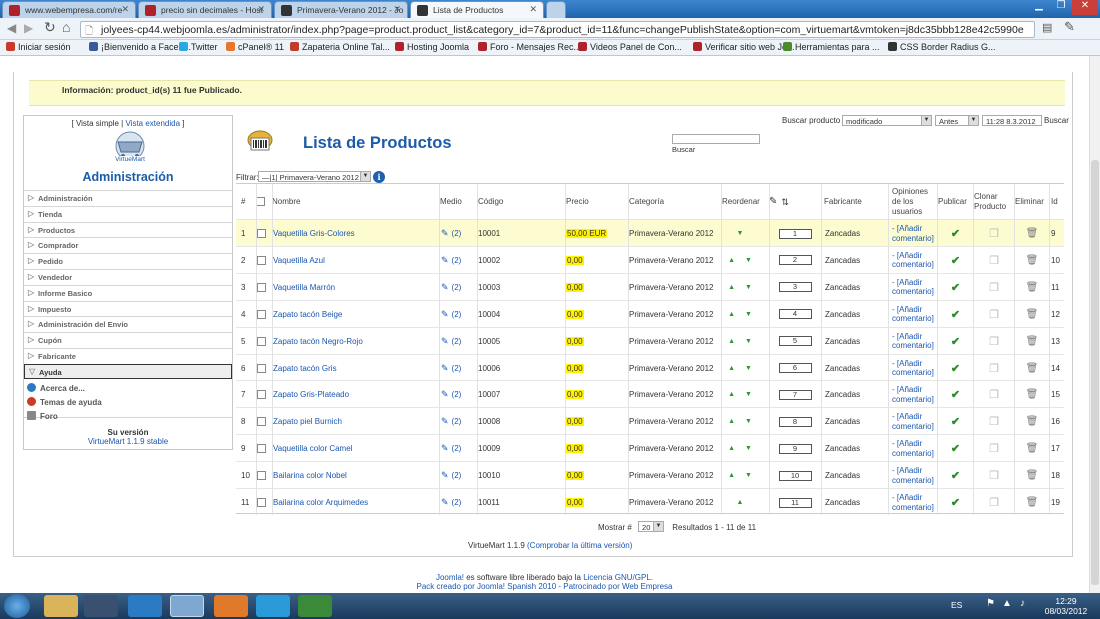  I want to click on modified-filter-select: modificado ▼, so click(887, 120).